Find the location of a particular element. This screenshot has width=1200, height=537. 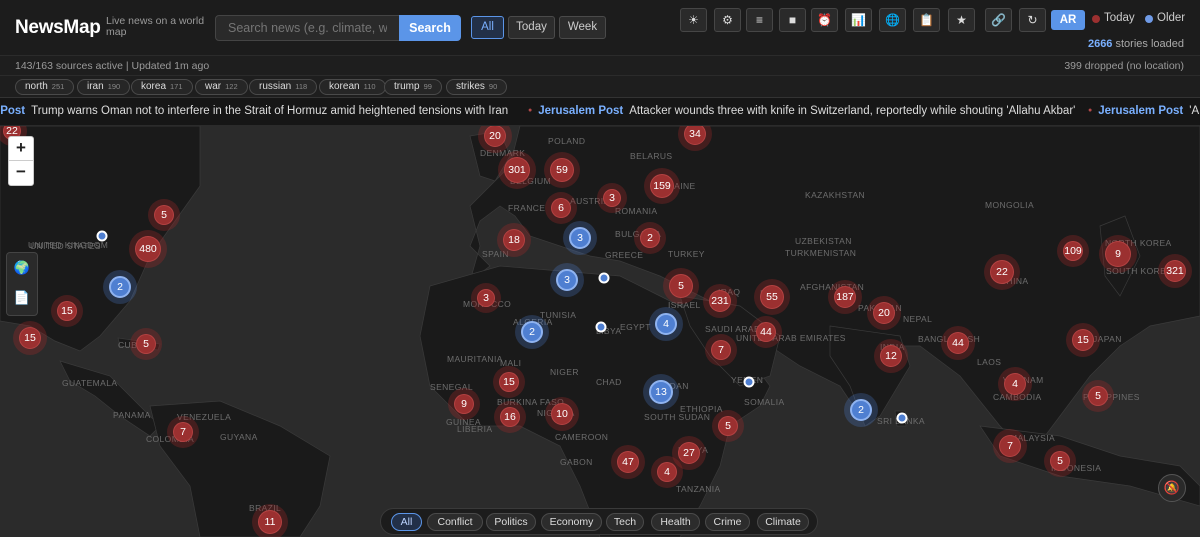

today-cluster: 301 is located at coordinates (517, 170).